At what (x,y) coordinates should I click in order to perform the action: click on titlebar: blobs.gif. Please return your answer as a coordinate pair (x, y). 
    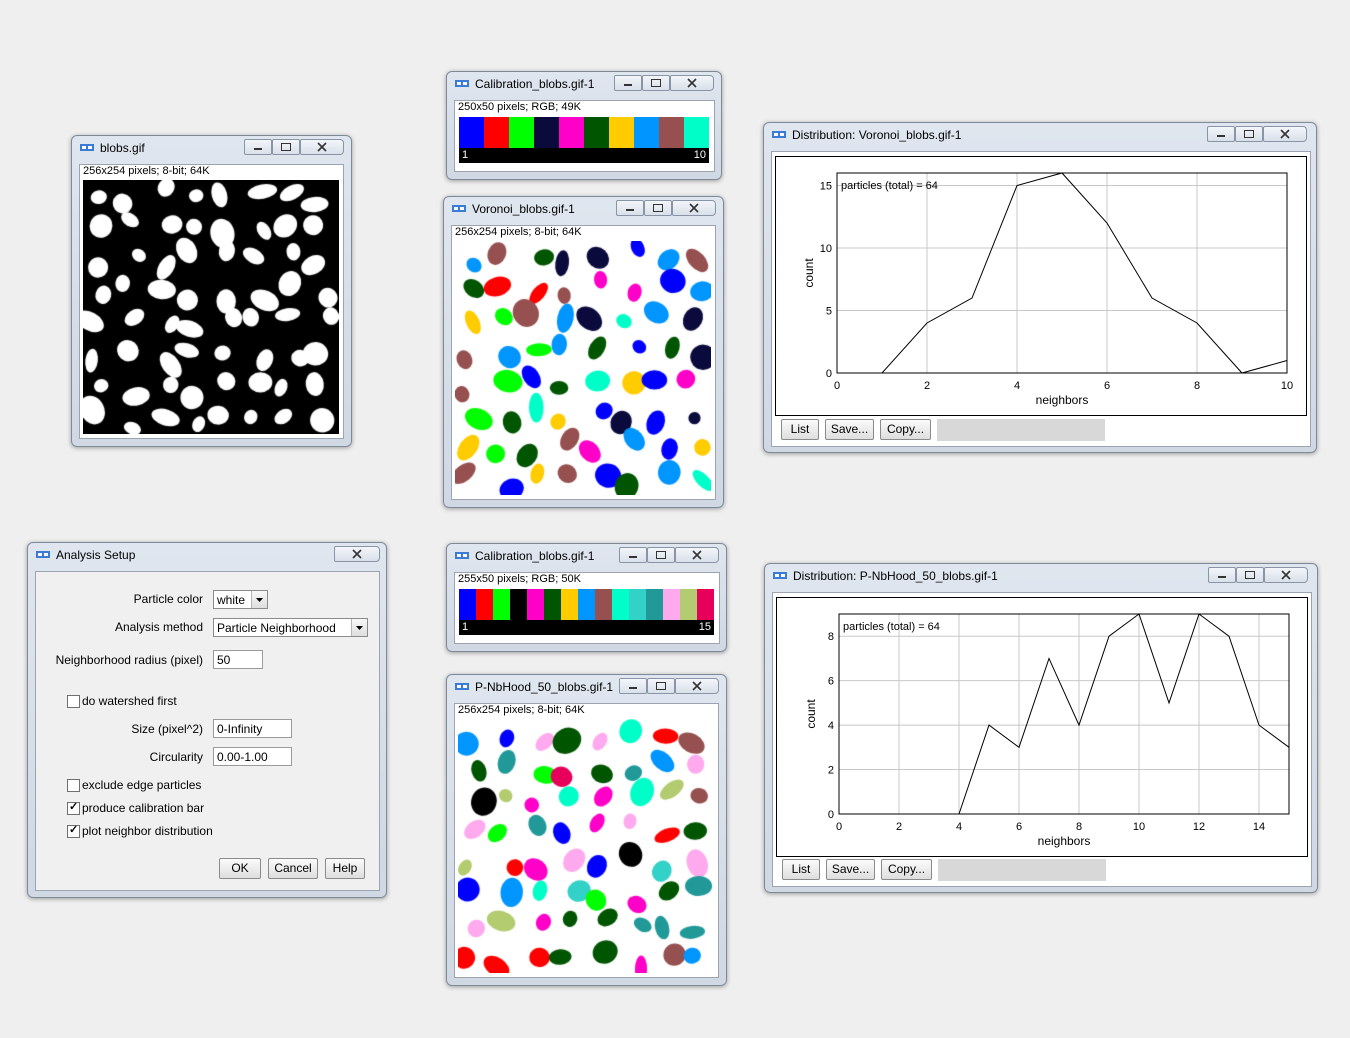
    Looking at the image, I should click on (211, 148).